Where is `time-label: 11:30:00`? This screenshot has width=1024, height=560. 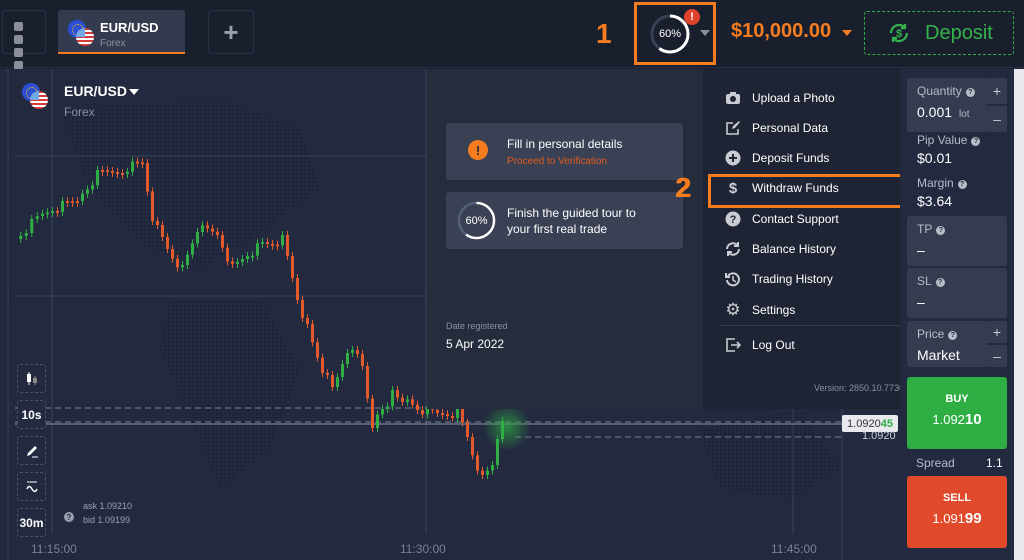
time-label: 11:30:00 is located at coordinates (423, 549).